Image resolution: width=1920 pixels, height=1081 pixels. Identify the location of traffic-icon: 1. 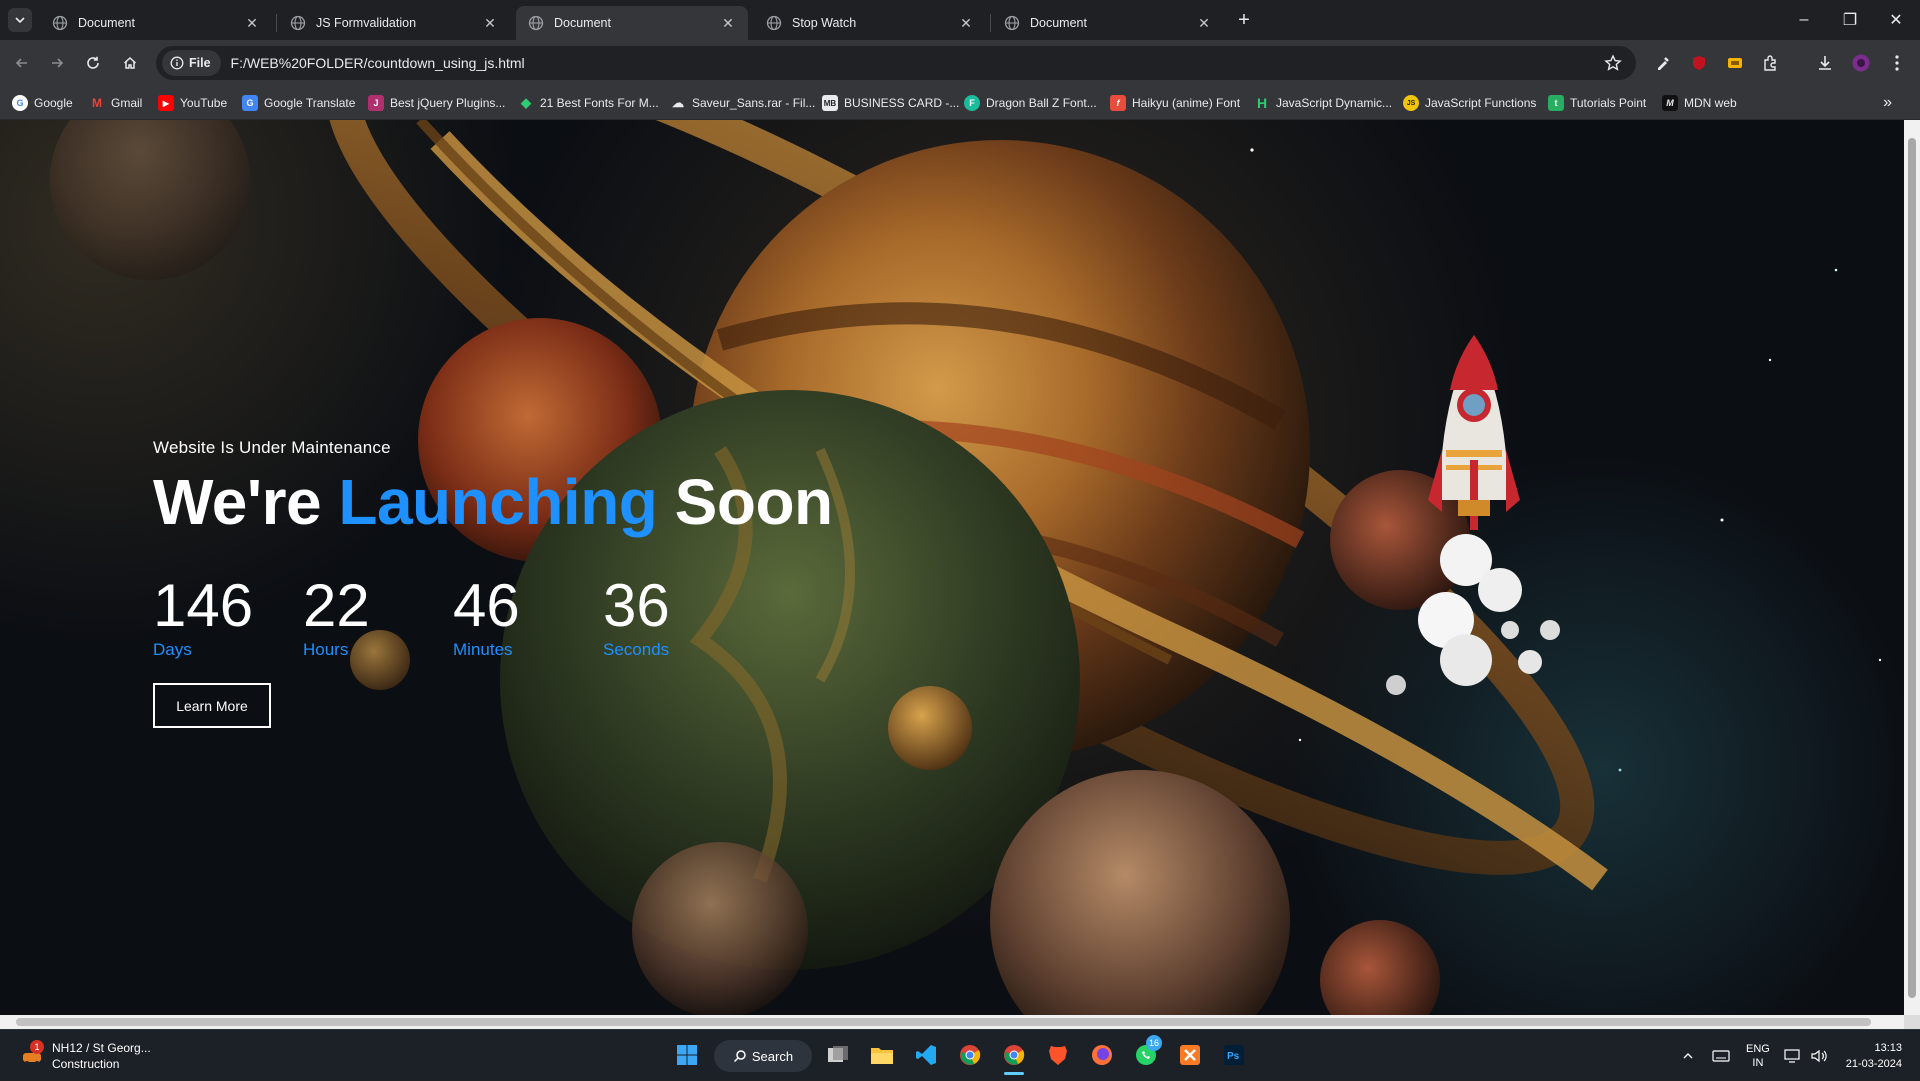
(32, 1054).